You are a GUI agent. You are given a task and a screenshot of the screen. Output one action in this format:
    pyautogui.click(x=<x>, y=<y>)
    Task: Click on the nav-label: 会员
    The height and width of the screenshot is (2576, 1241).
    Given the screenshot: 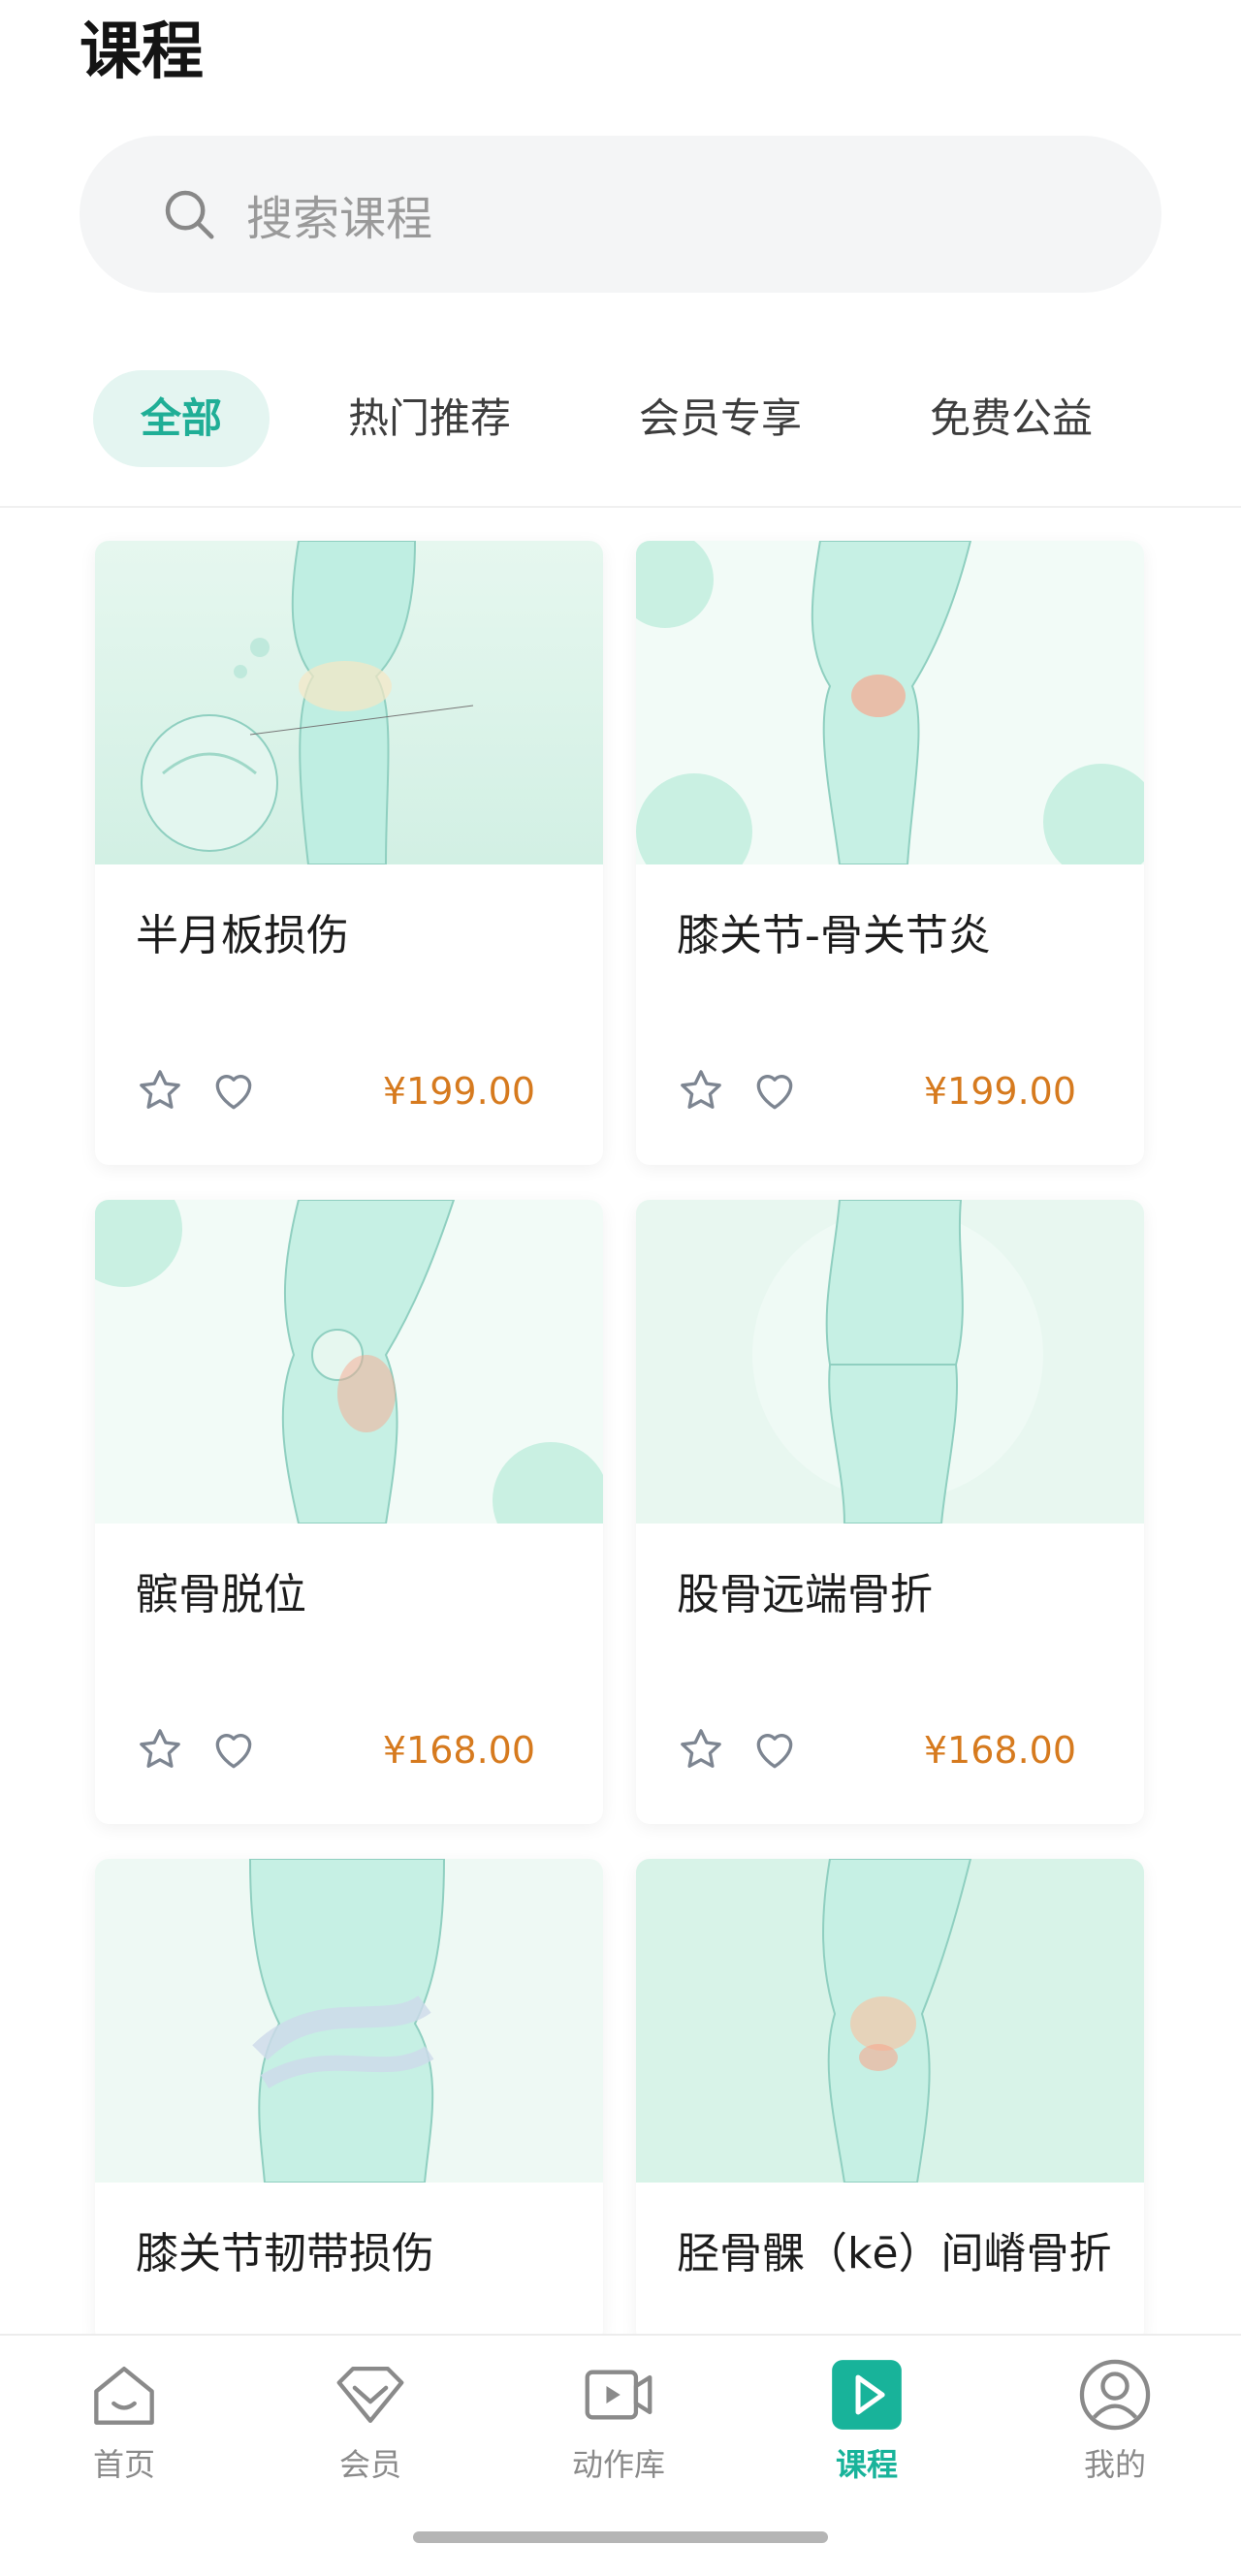 What is the action you would take?
    pyautogui.click(x=369, y=2464)
    